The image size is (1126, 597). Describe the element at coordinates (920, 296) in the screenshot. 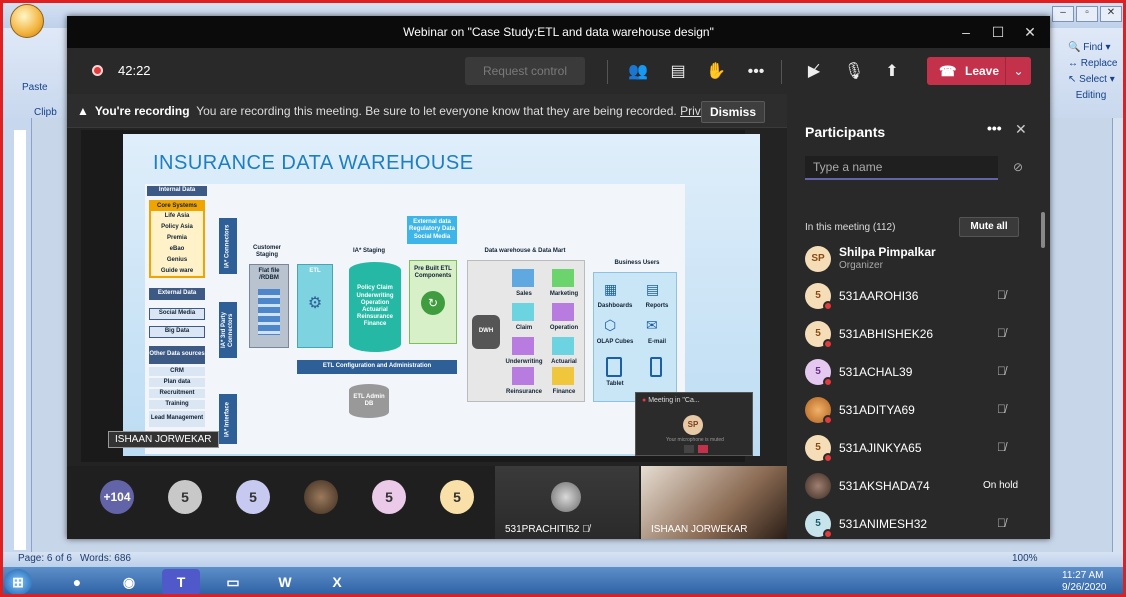

I see `participant-row: 5 531AAROHI36 🎙̸` at that location.